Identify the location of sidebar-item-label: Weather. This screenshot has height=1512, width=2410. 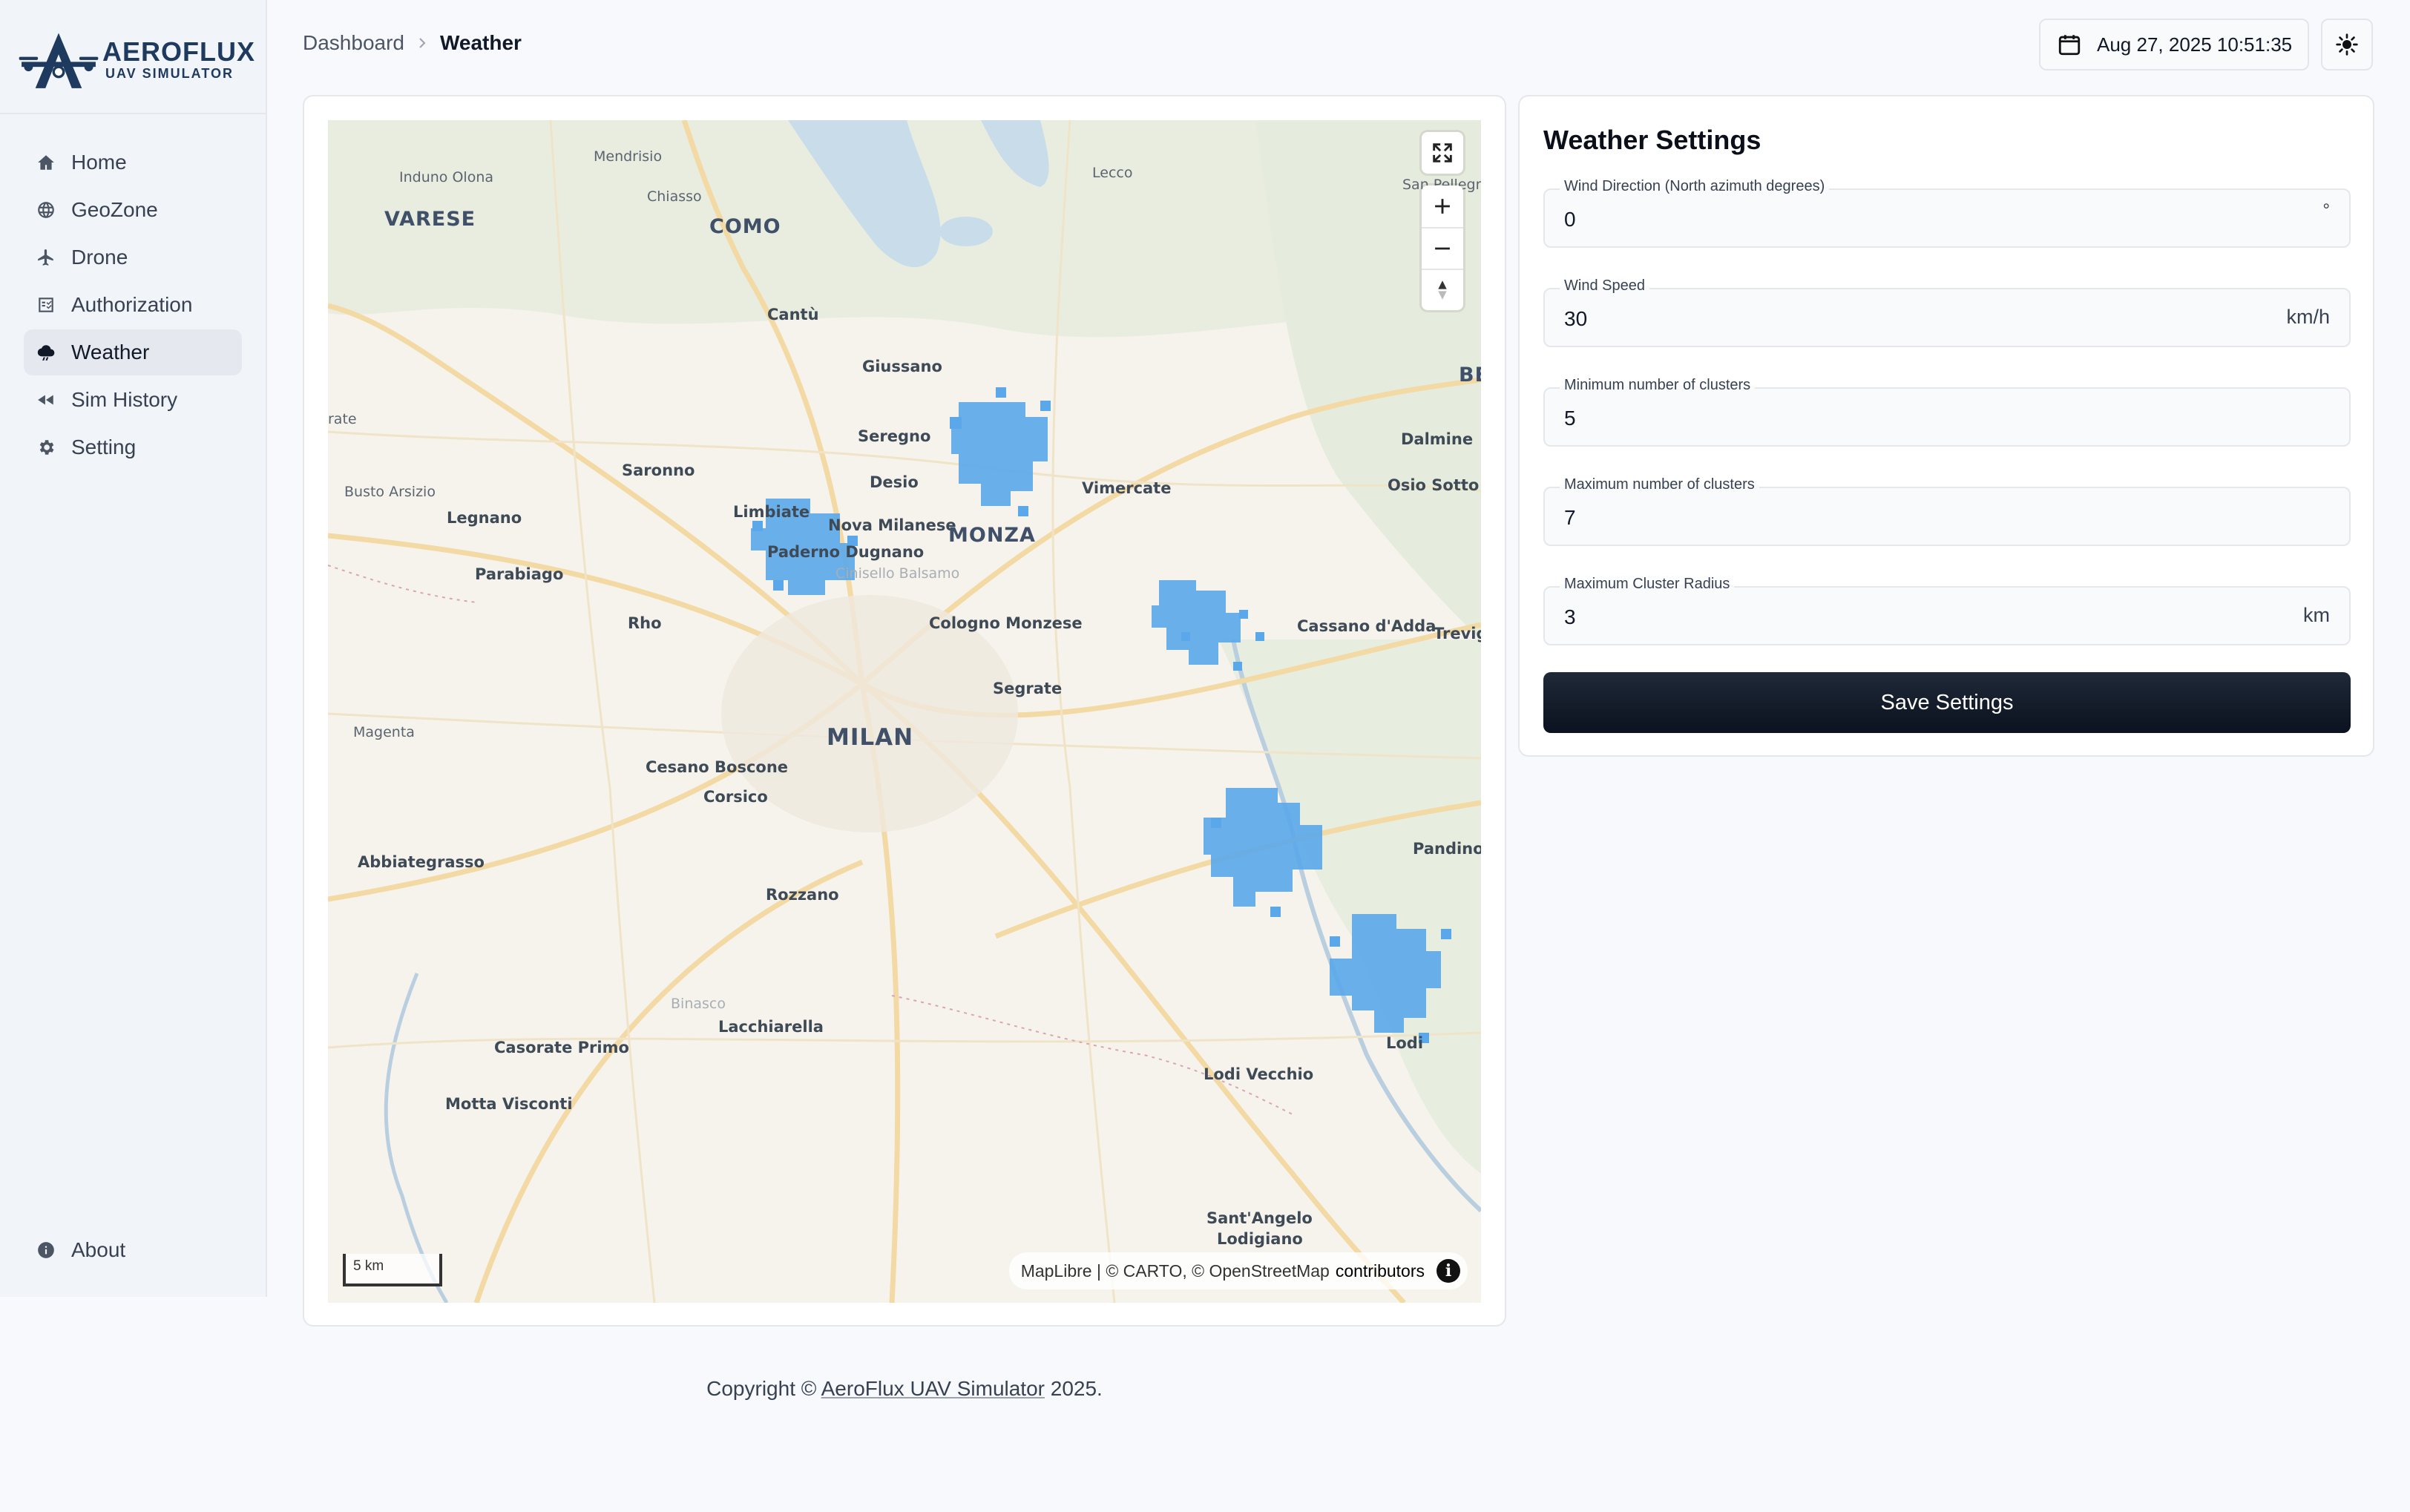
(110, 352).